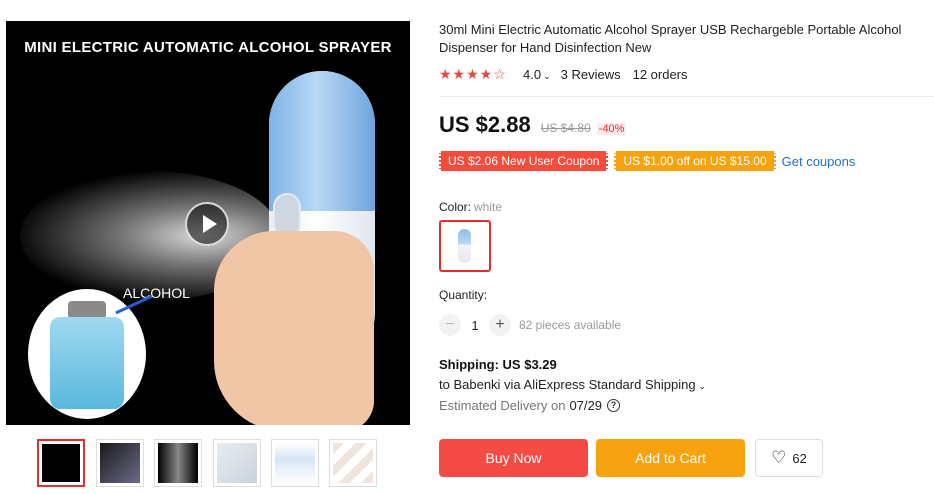 This screenshot has height=494, width=934. Describe the element at coordinates (473, 73) in the screenshot. I see `star-rating-icon: ★★★★☆` at that location.